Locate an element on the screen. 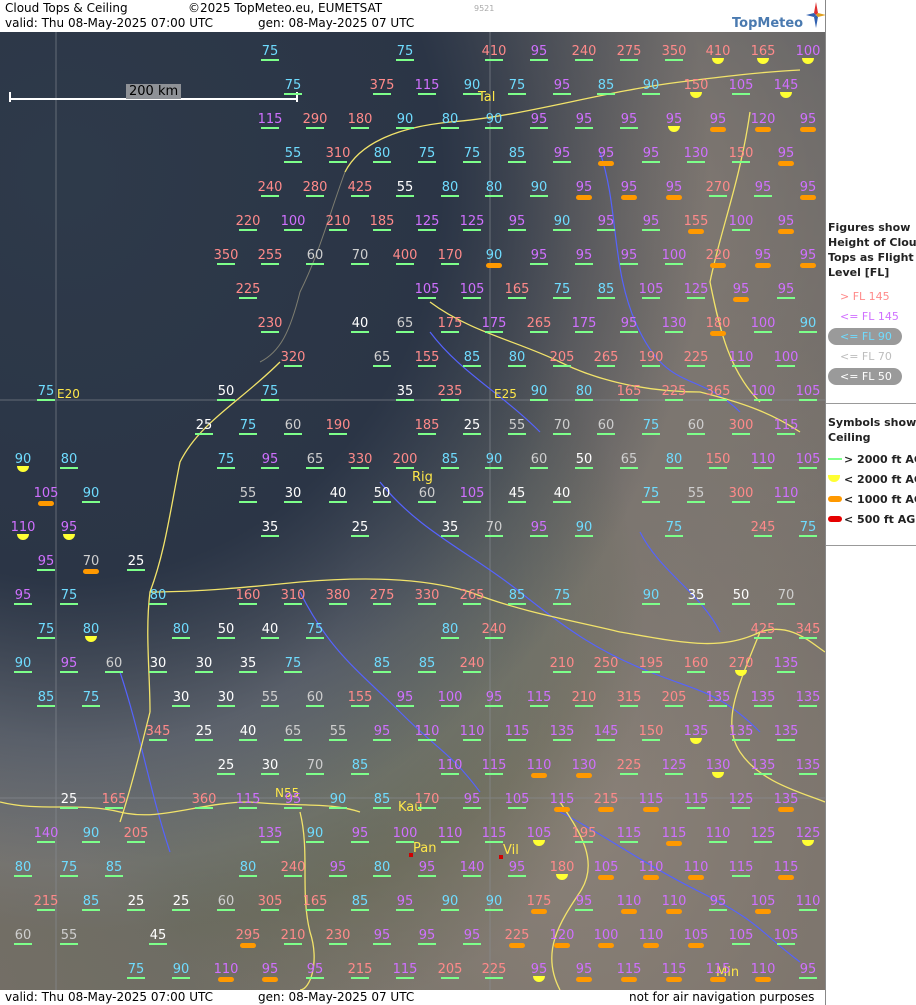  legend-level-label: <= FL 90 is located at coordinates (866, 336).